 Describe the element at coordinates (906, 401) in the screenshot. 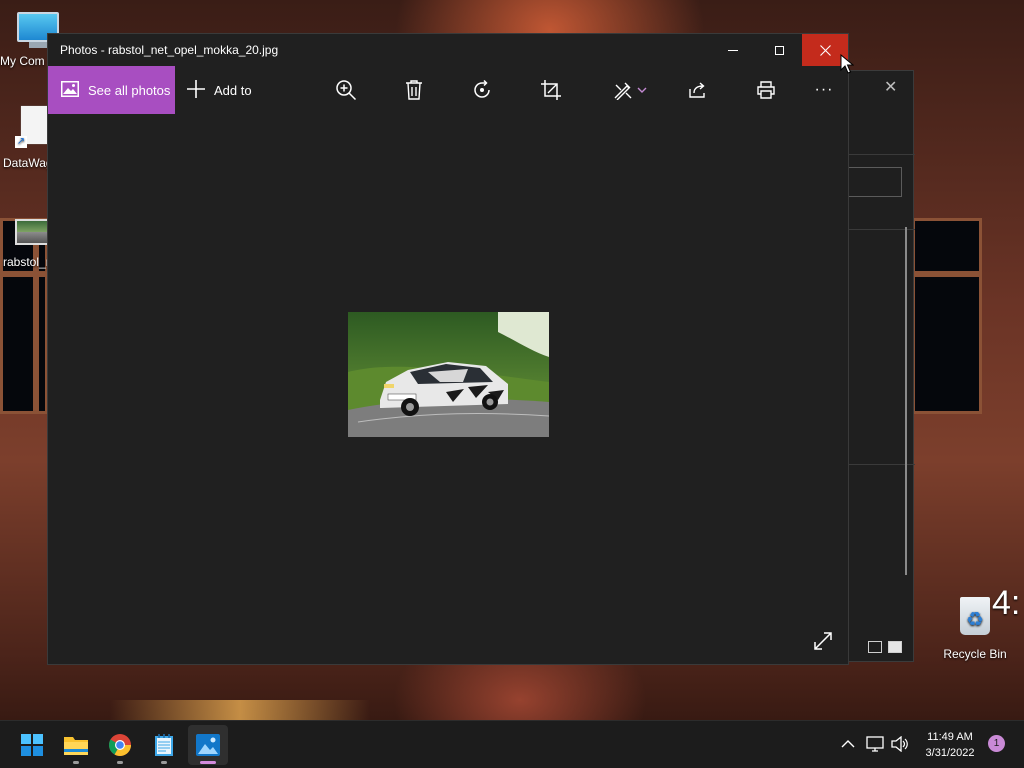

I see `vertical-scrollbar` at that location.